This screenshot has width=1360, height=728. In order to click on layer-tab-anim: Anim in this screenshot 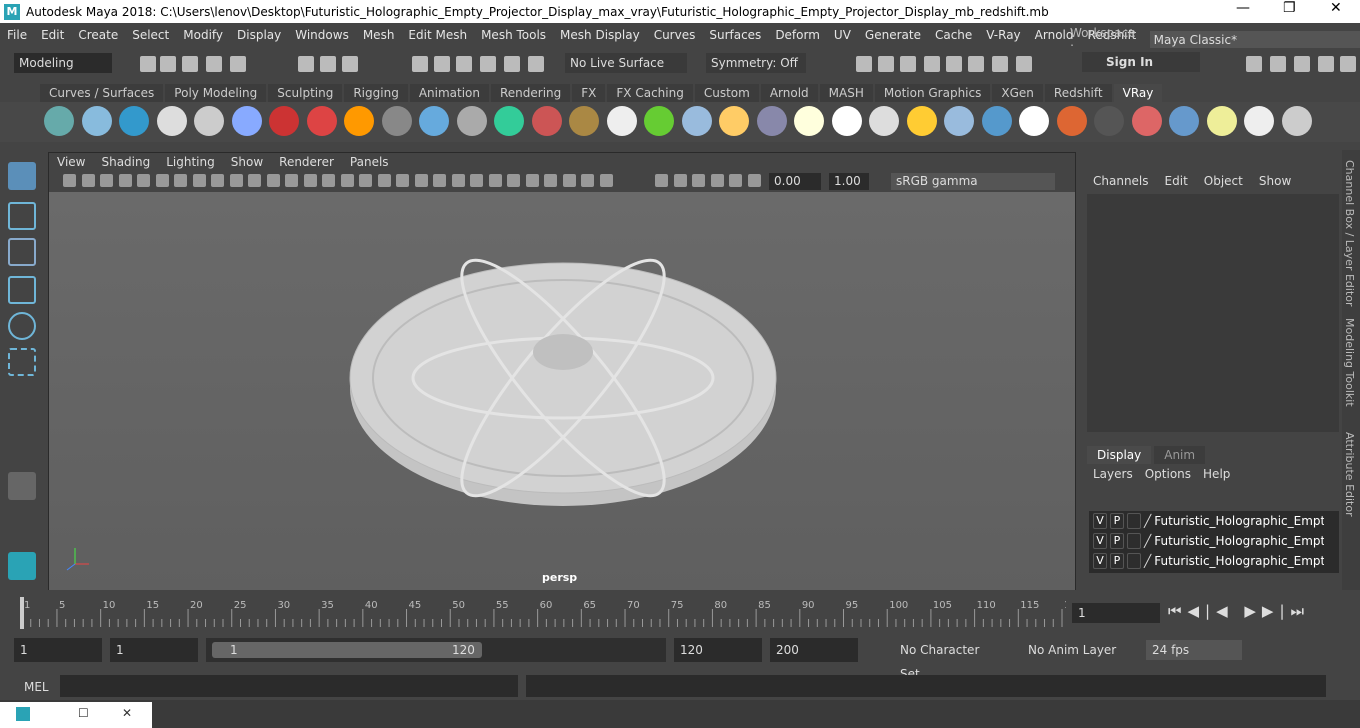, I will do `click(1180, 455)`.